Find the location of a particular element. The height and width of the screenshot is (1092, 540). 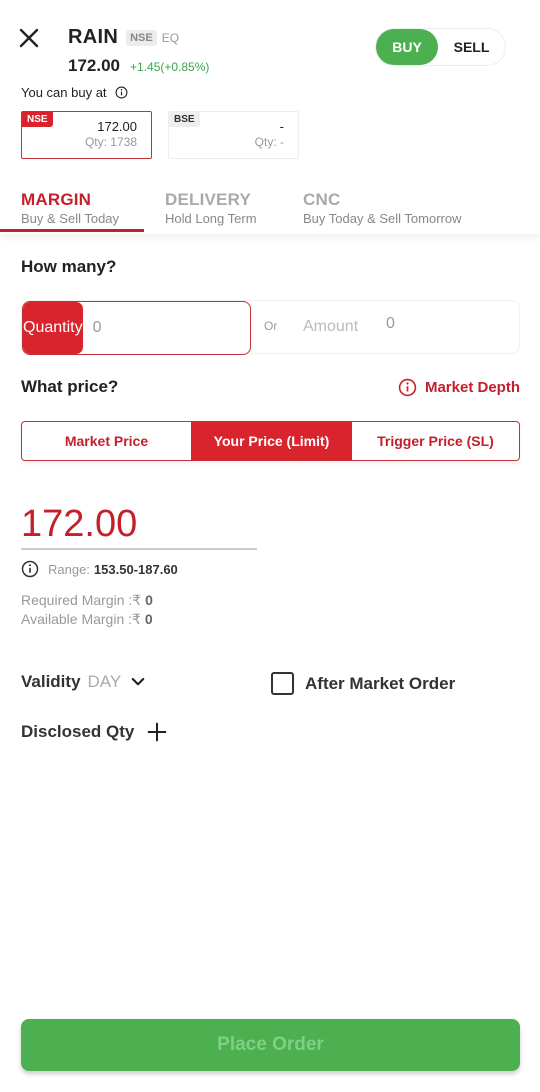

limit-price-option: Your Price (Limit) is located at coordinates (271, 441).